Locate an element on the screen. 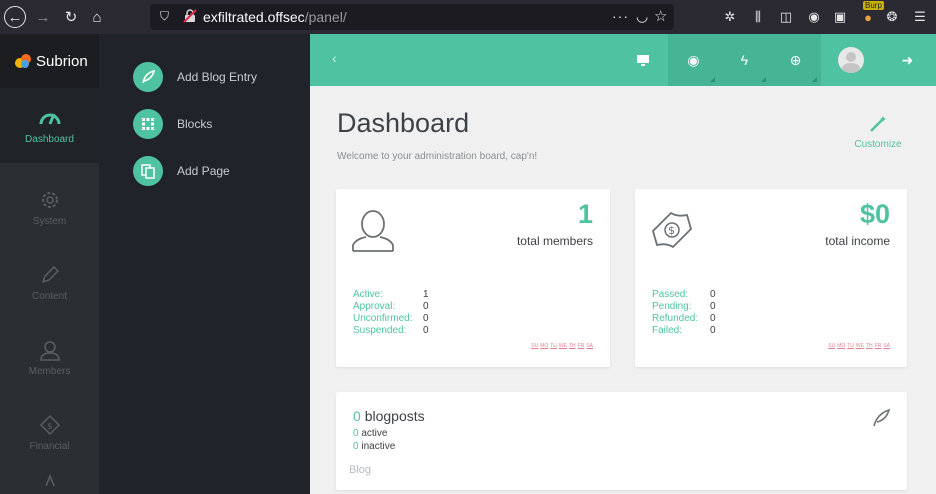  back-button: ← is located at coordinates (15, 17).